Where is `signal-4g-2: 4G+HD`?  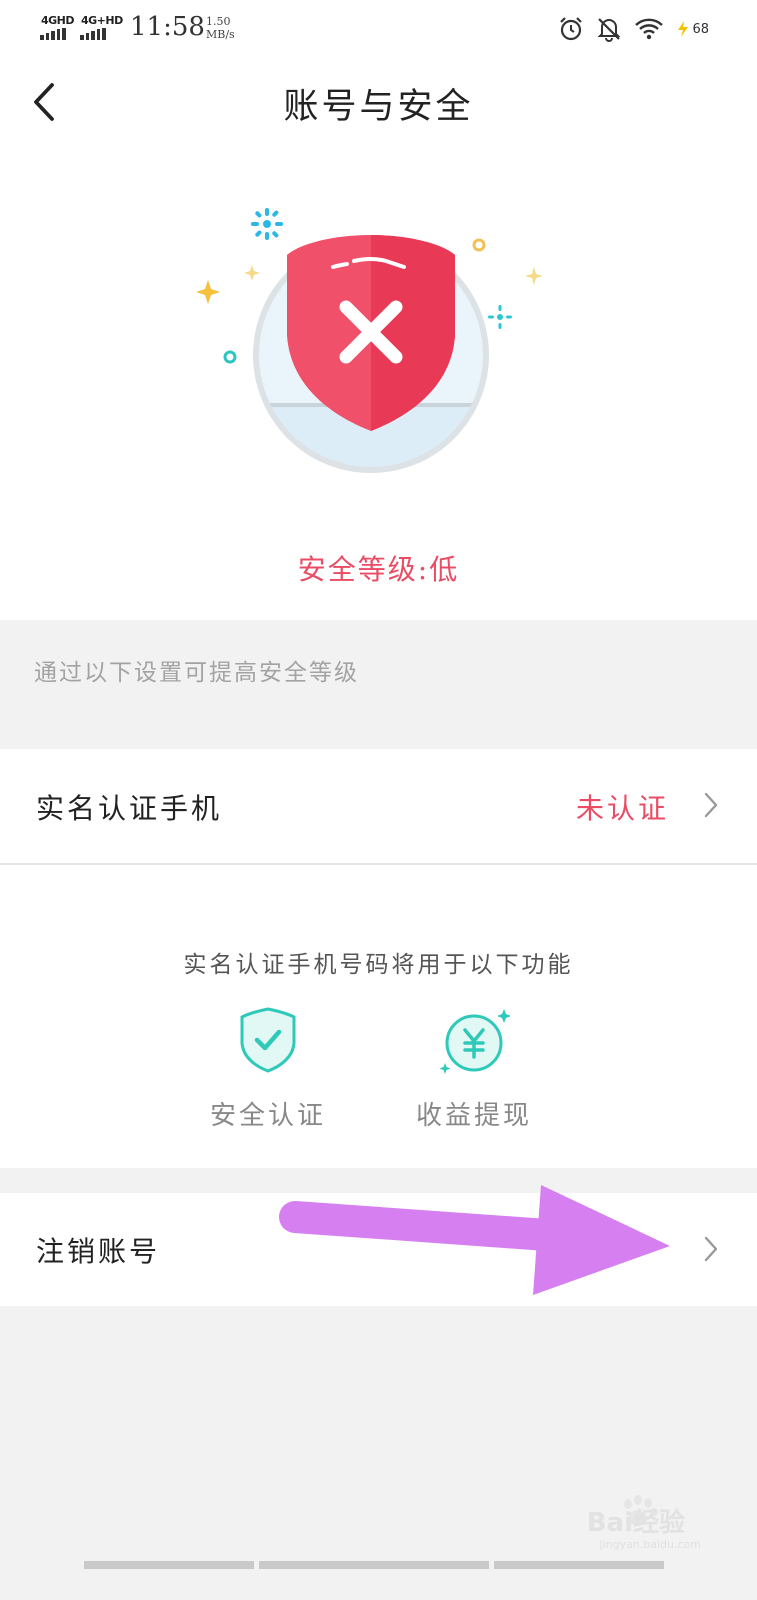
signal-4g-2: 4G+HD is located at coordinates (101, 27).